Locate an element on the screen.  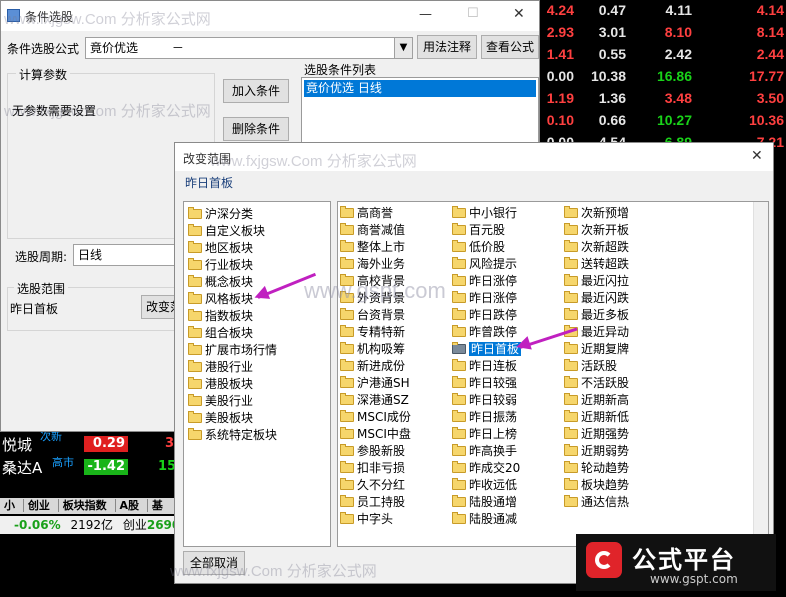
board-item: 昨收远低 is located at coordinates (484, 485).